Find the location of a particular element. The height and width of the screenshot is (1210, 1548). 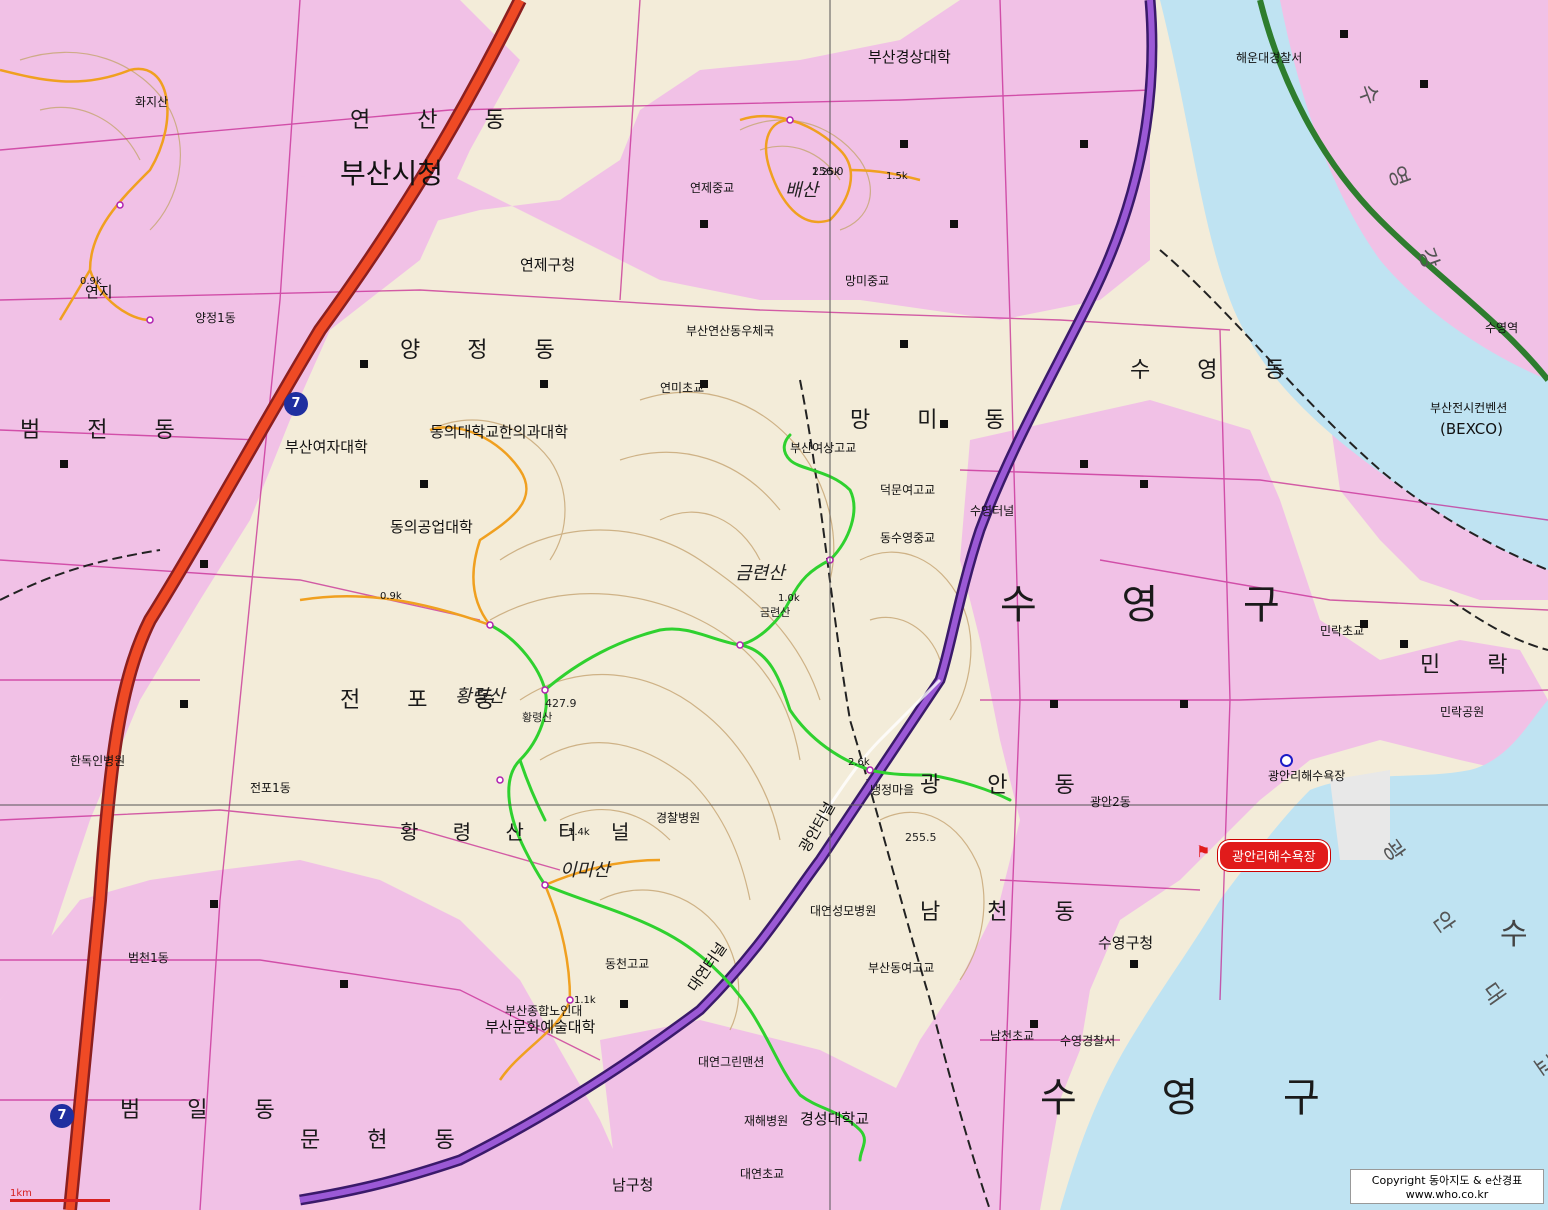

place-kyungsung-univ: 경성대학교 is located at coordinates (835, 1119).